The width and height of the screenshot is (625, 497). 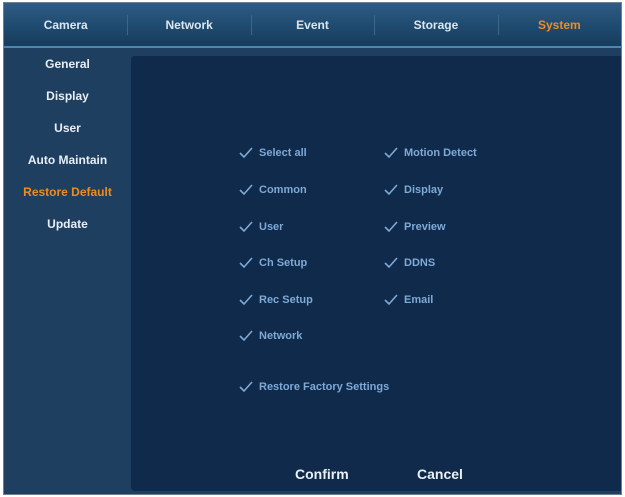 What do you see at coordinates (271, 227) in the screenshot?
I see `option-label: User` at bounding box center [271, 227].